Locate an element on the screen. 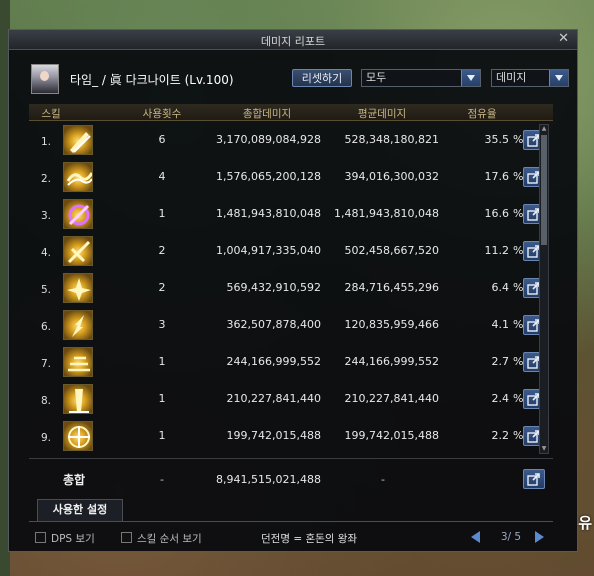 This screenshot has height=576, width=594. table-row: 2. 4 1,576,065,200,128 394,016,300,032 17.6% is located at coordinates (291, 177).